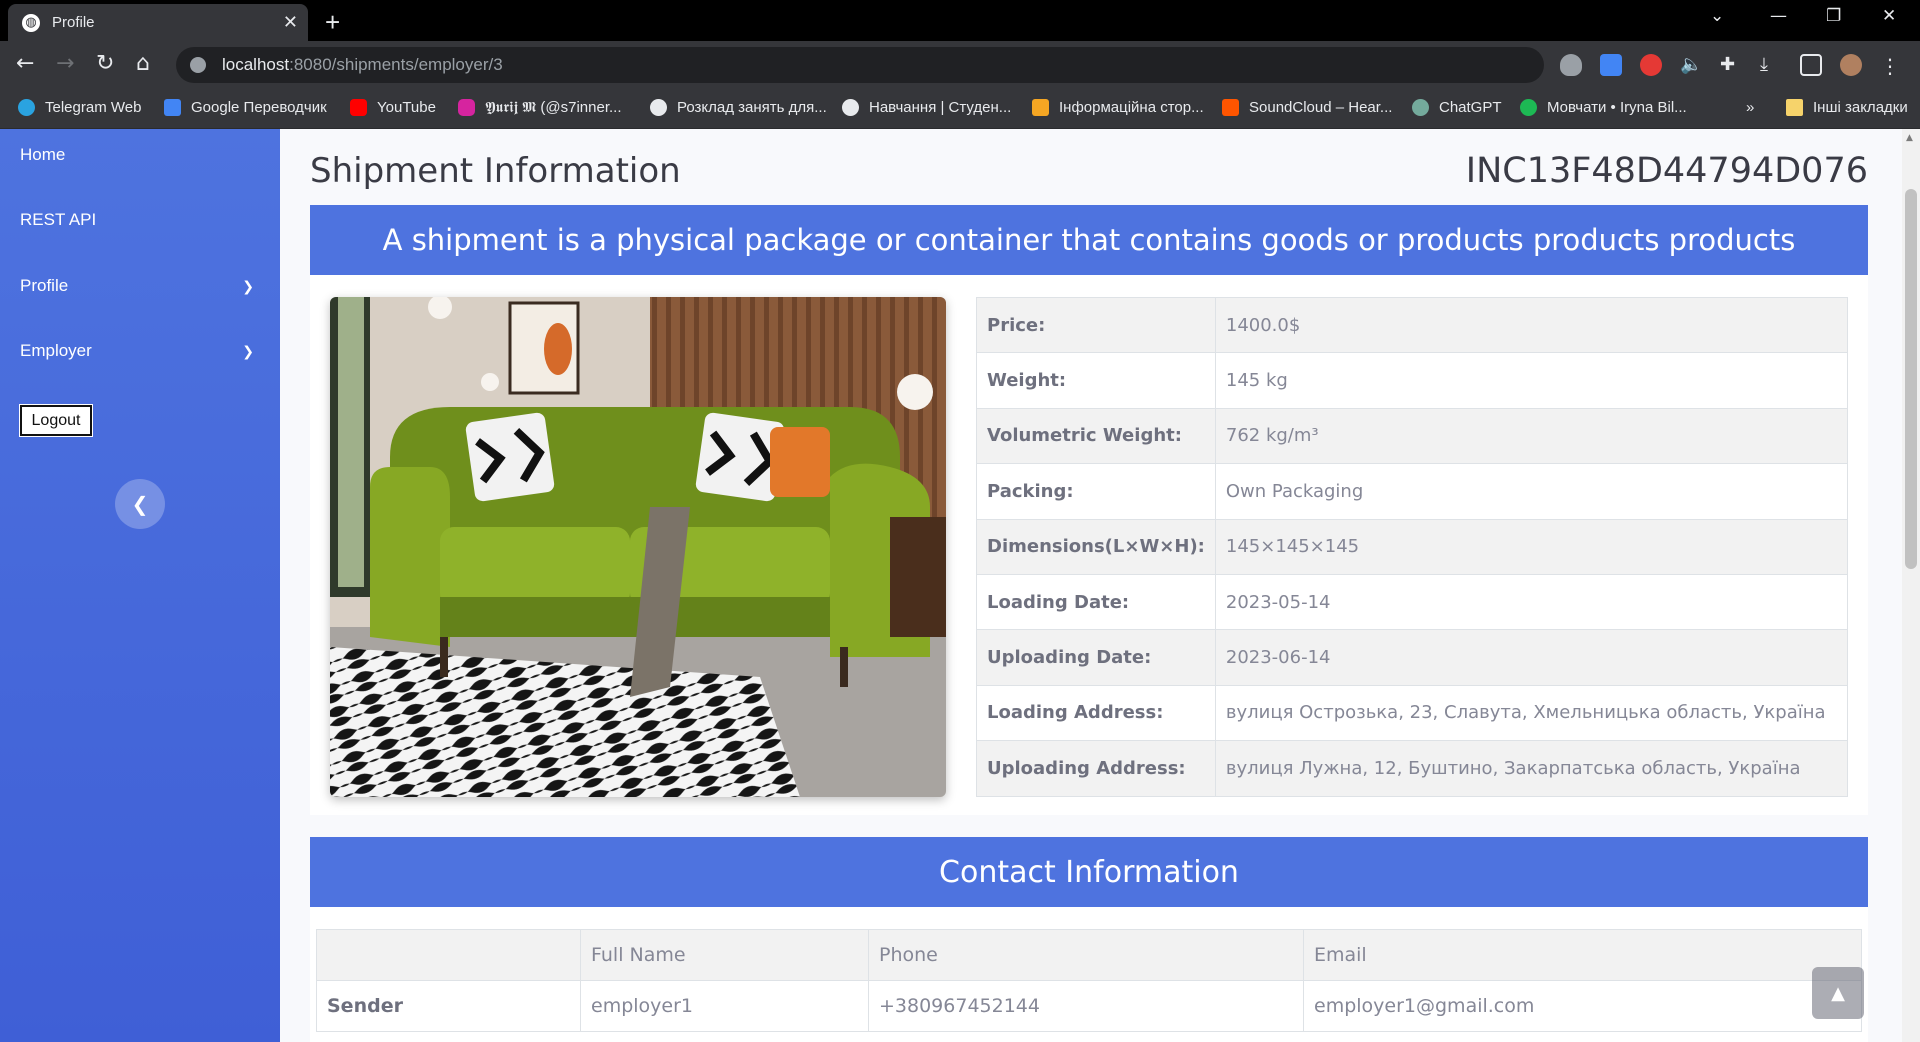 This screenshot has width=1920, height=1042. What do you see at coordinates (1096, 546) in the screenshot?
I see `detail-label: Dimensions(L×W×H):` at bounding box center [1096, 546].